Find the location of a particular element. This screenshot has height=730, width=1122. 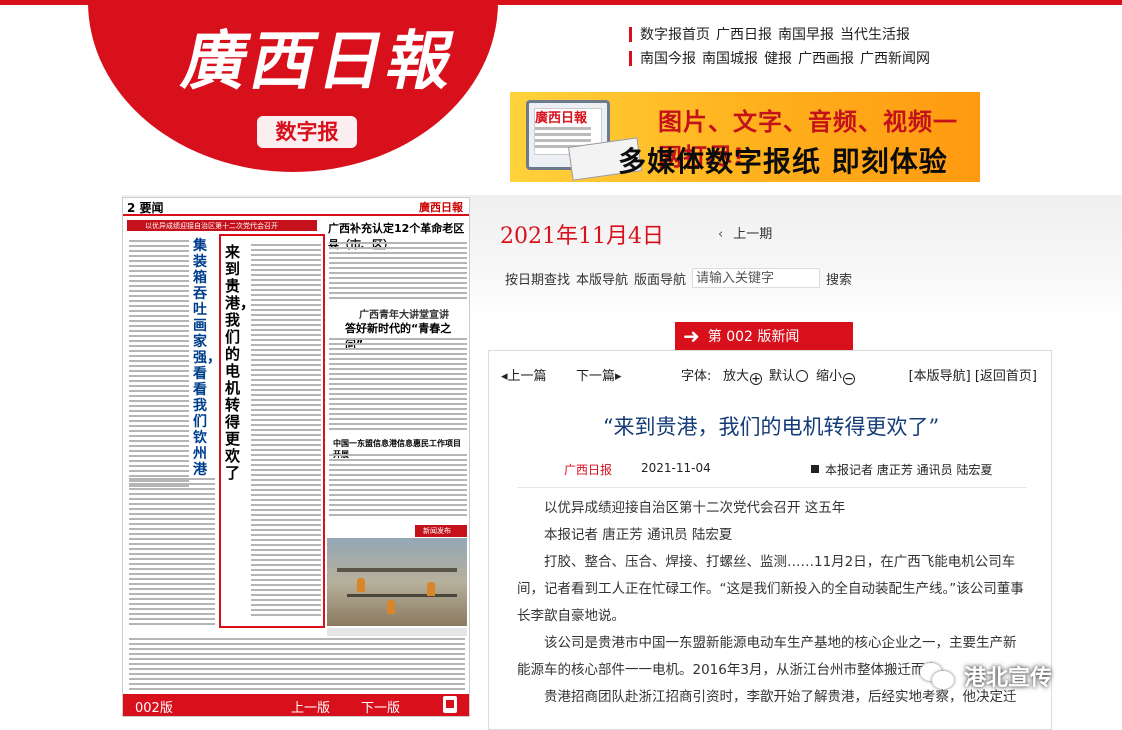

newspaper-sub-kicker: 广西青年大讲堂宣讲 is located at coordinates (404, 315).